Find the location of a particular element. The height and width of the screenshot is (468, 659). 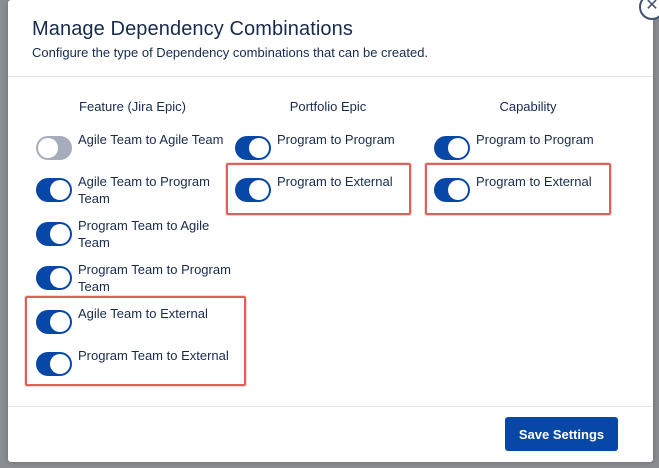

highlight-box-portfolio-external is located at coordinates (318, 189).